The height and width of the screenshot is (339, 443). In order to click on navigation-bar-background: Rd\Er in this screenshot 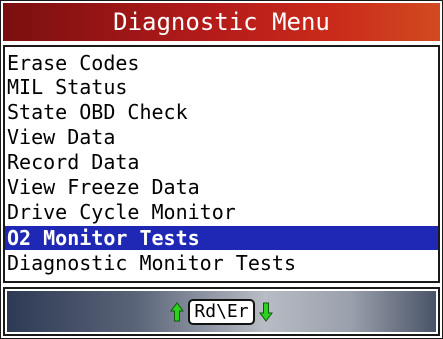, I will do `click(221, 311)`.